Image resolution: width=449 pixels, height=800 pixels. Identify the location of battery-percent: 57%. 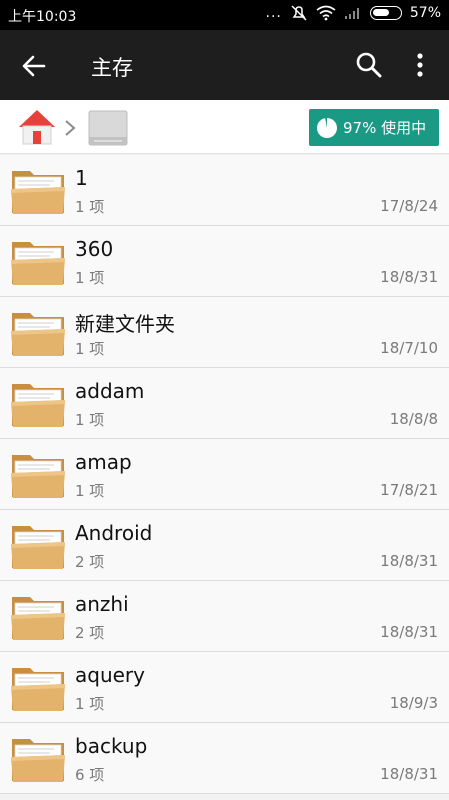
(425, 13).